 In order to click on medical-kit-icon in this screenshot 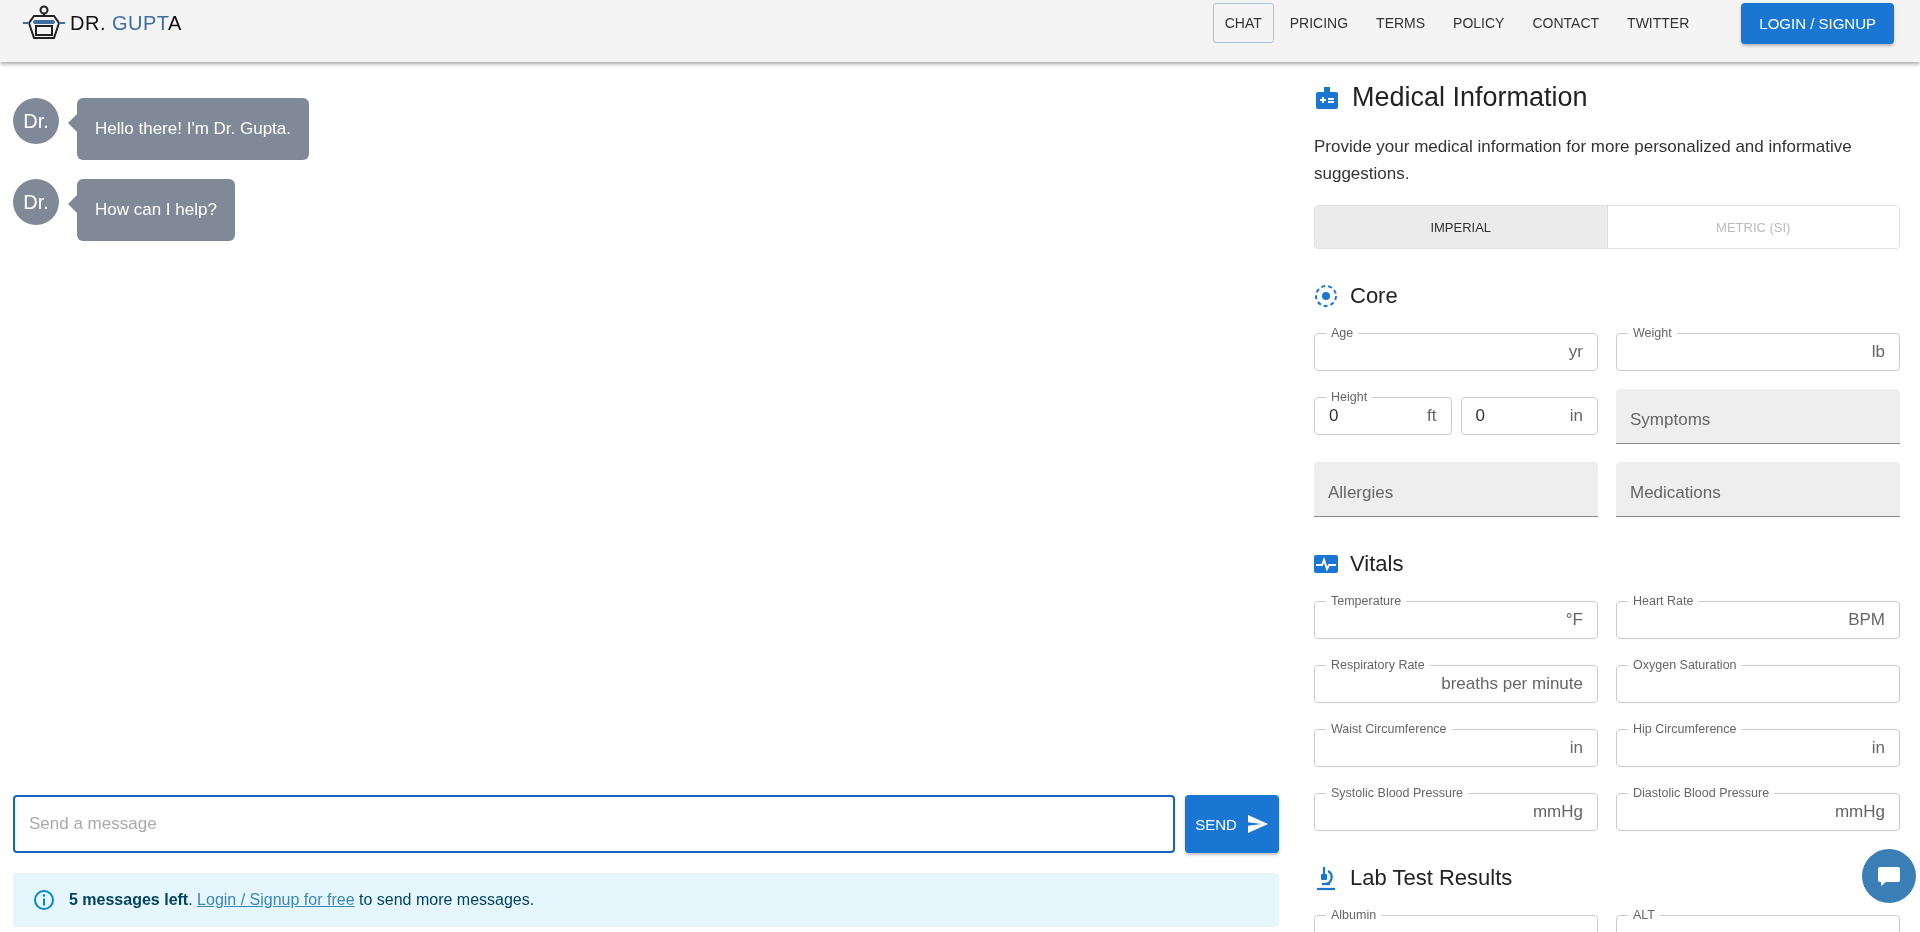, I will do `click(1327, 97)`.